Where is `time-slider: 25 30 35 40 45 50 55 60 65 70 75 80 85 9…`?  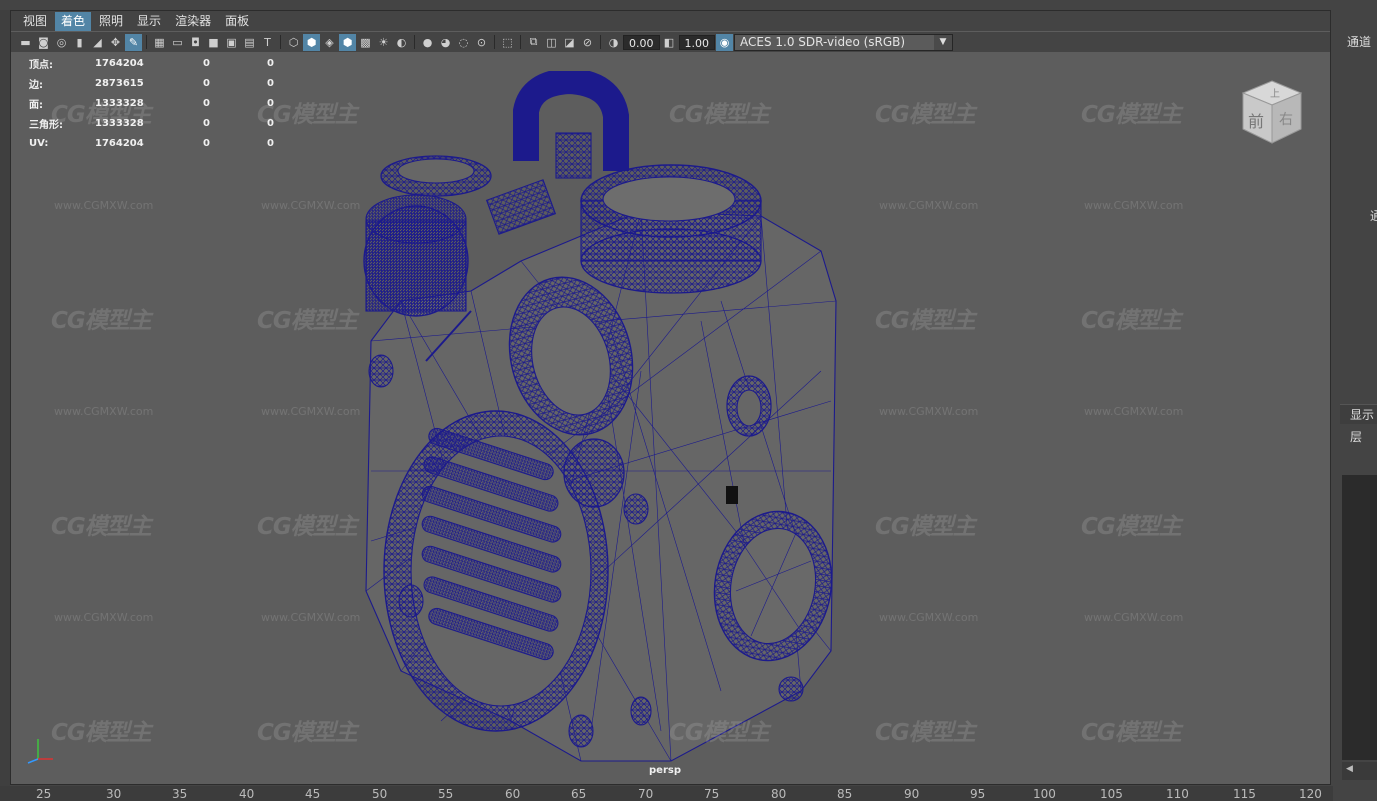 time-slider: 25 30 35 40 45 50 55 60 65 70 75 80 85 9… is located at coordinates (666, 793).